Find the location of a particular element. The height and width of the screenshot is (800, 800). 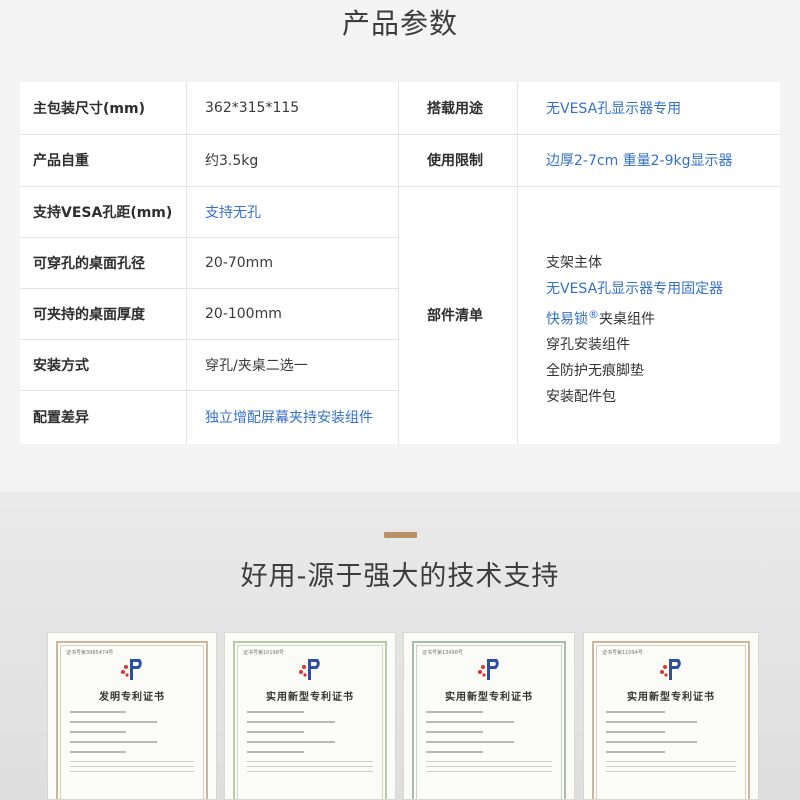

list-item-brand: 快易锁 is located at coordinates (567, 319).